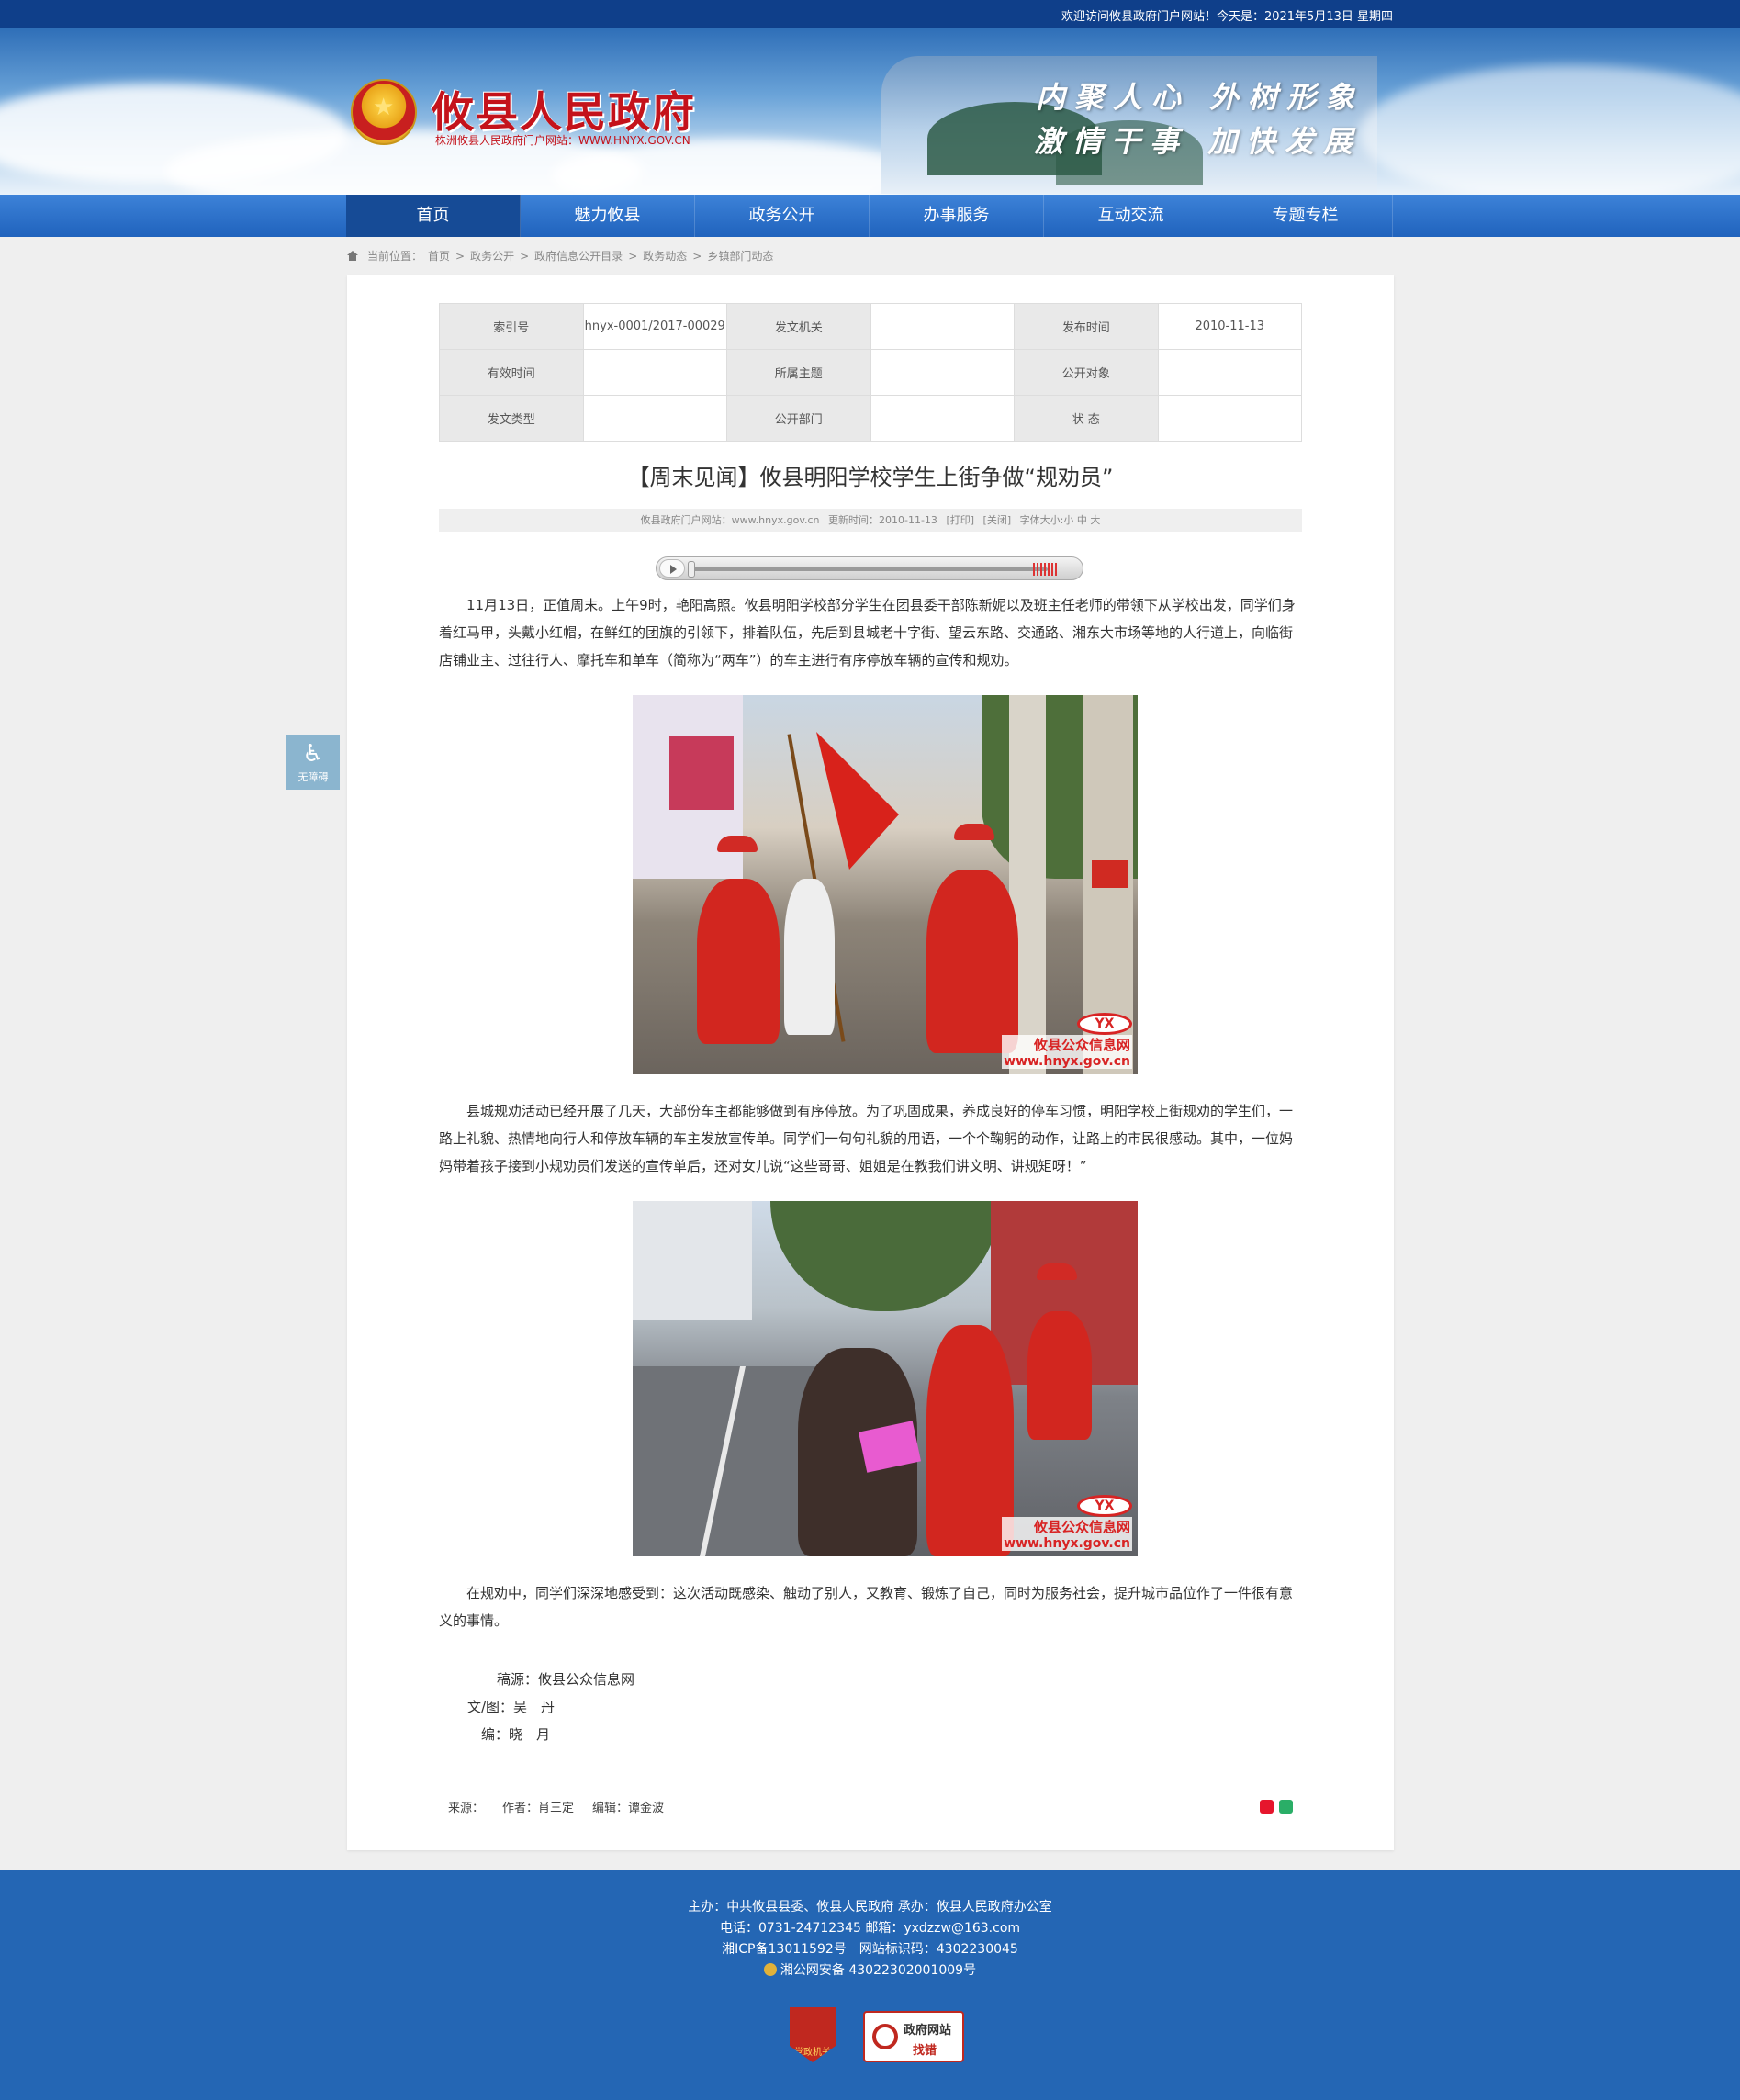  Describe the element at coordinates (492, 256) in the screenshot. I see `breadcrumb-item-gov-affairs: 政务公开` at that location.